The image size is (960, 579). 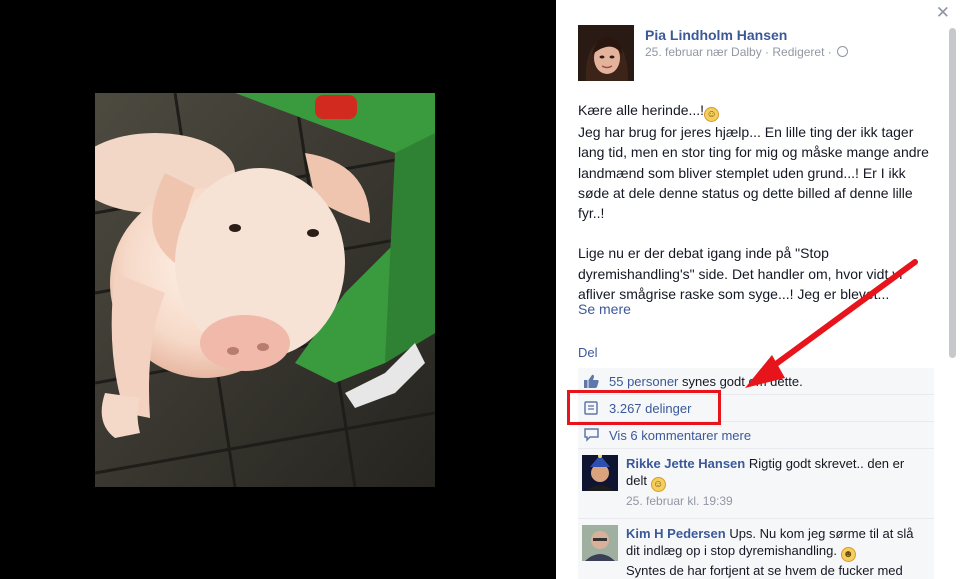 I want to click on post-greeting: Kære alle herinde...!, so click(x=641, y=110).